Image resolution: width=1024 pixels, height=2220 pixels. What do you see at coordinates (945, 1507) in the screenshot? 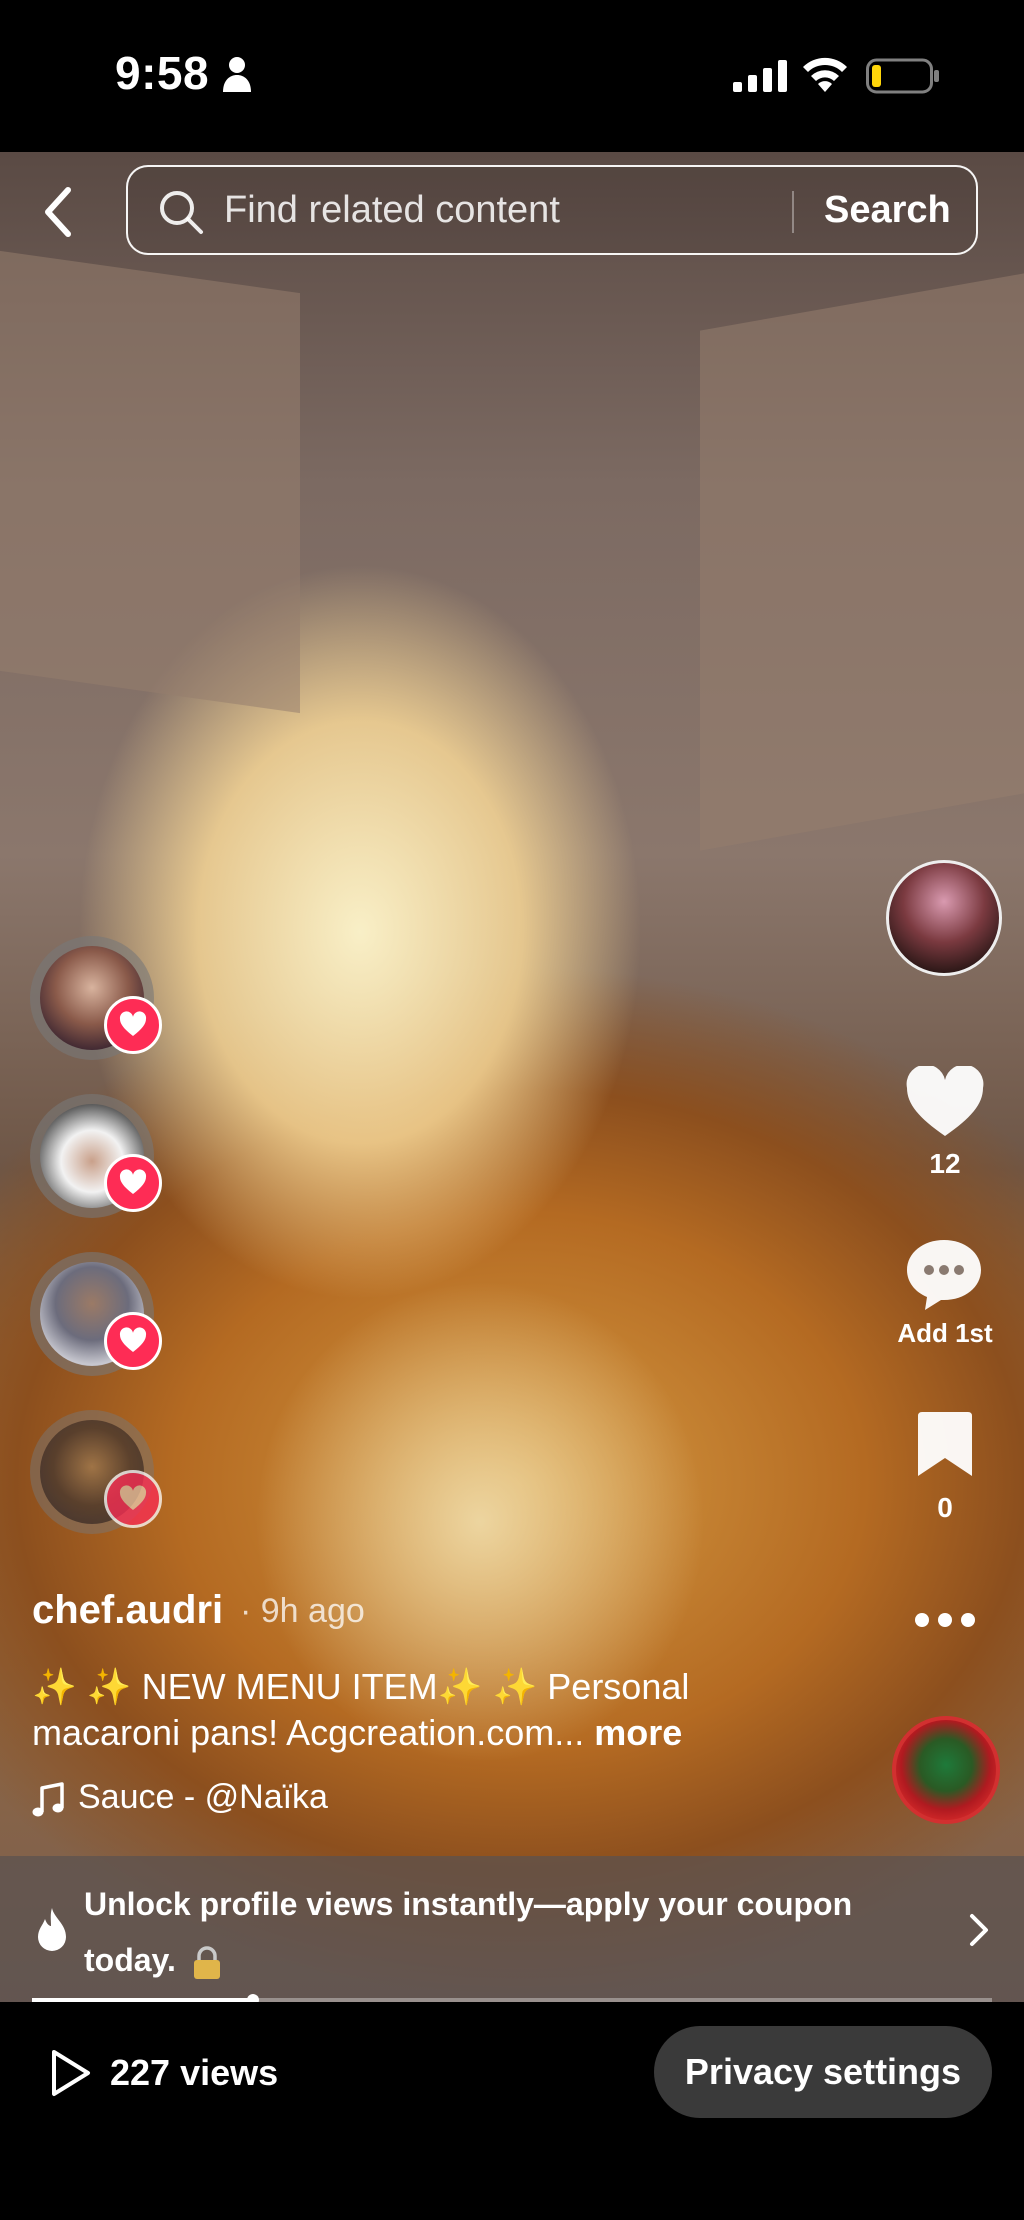
I see `bookmark-count: 0` at bounding box center [945, 1507].